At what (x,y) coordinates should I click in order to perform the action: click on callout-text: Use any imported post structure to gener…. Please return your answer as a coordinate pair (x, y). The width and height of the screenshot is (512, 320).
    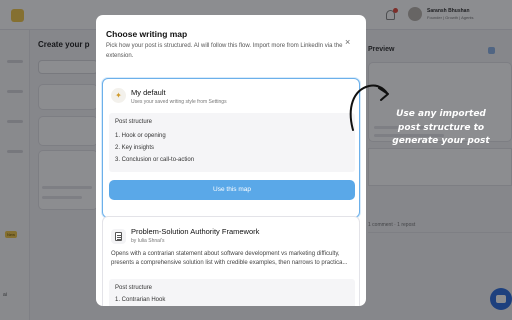
    Looking at the image, I should click on (441, 127).